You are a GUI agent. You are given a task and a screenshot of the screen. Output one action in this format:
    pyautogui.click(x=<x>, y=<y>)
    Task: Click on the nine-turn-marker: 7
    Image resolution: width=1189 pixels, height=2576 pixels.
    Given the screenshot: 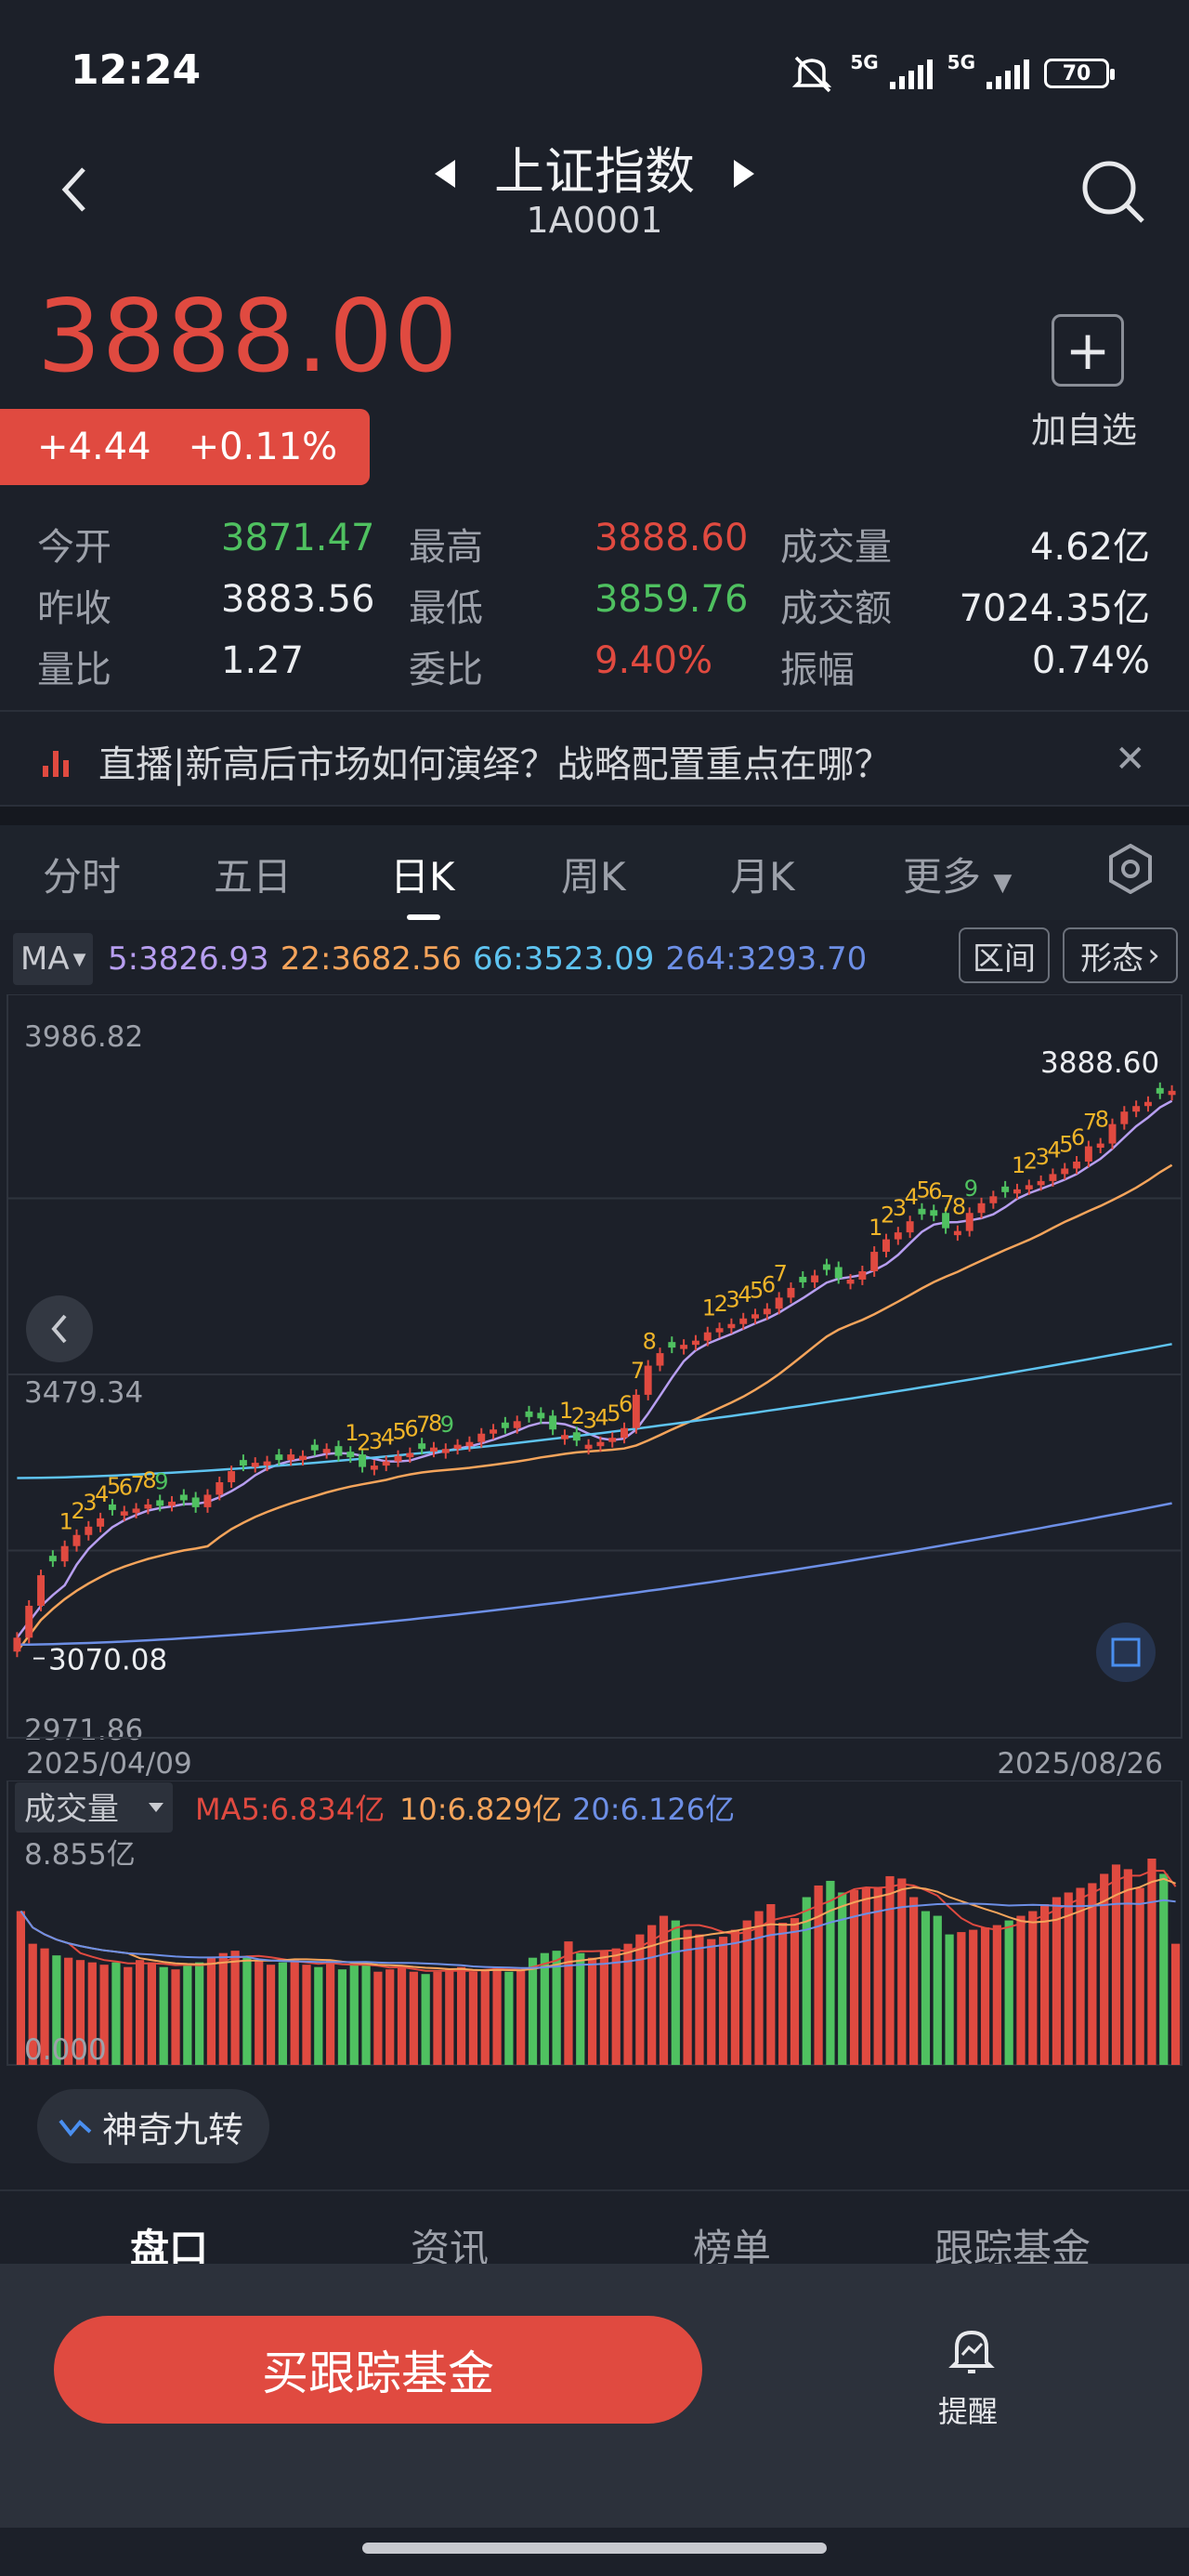 What is the action you would take?
    pyautogui.click(x=781, y=1273)
    